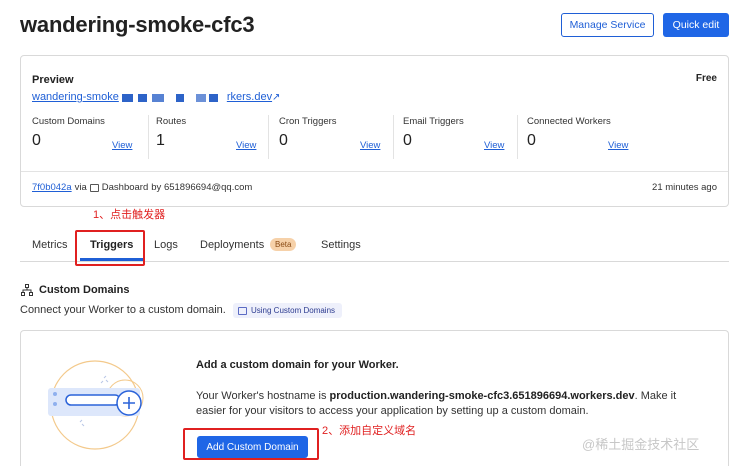  What do you see at coordinates (211, 137) in the screenshot?
I see `stat-routes: Routes 1 View` at bounding box center [211, 137].